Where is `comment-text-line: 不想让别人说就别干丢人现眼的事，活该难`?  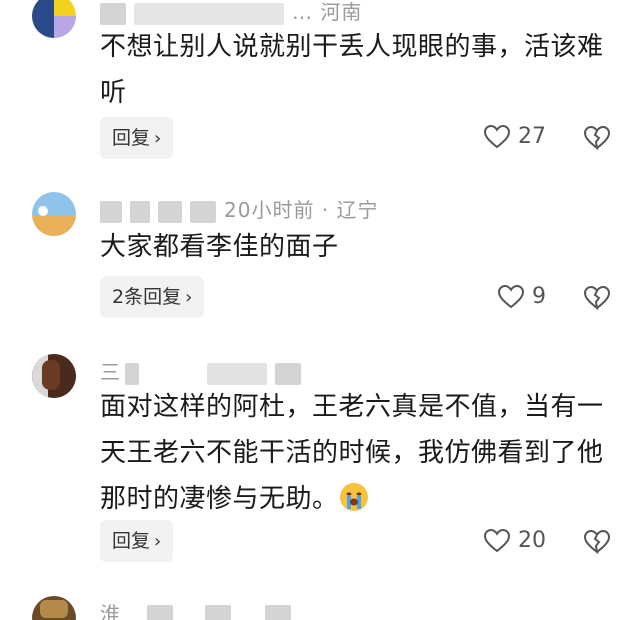 comment-text-line: 不想让别人说就别干丢人现眼的事，活该难 is located at coordinates (352, 47).